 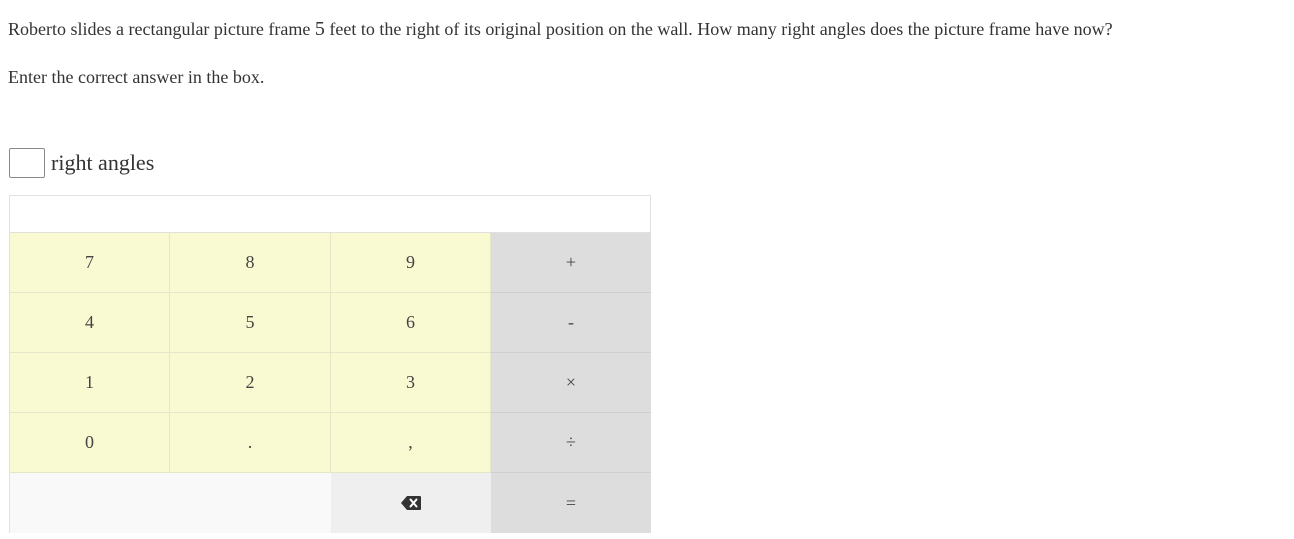 What do you see at coordinates (571, 443) in the screenshot?
I see `key-divide: ÷` at bounding box center [571, 443].